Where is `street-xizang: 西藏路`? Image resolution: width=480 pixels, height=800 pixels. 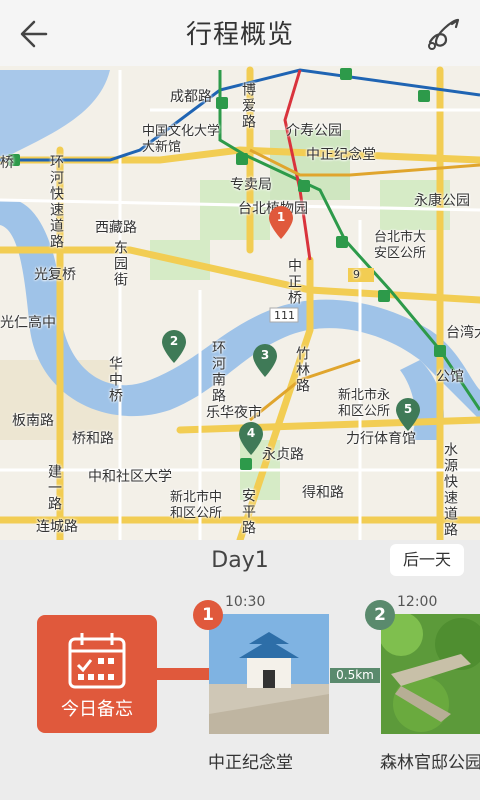 street-xizang: 西藏路 is located at coordinates (116, 228).